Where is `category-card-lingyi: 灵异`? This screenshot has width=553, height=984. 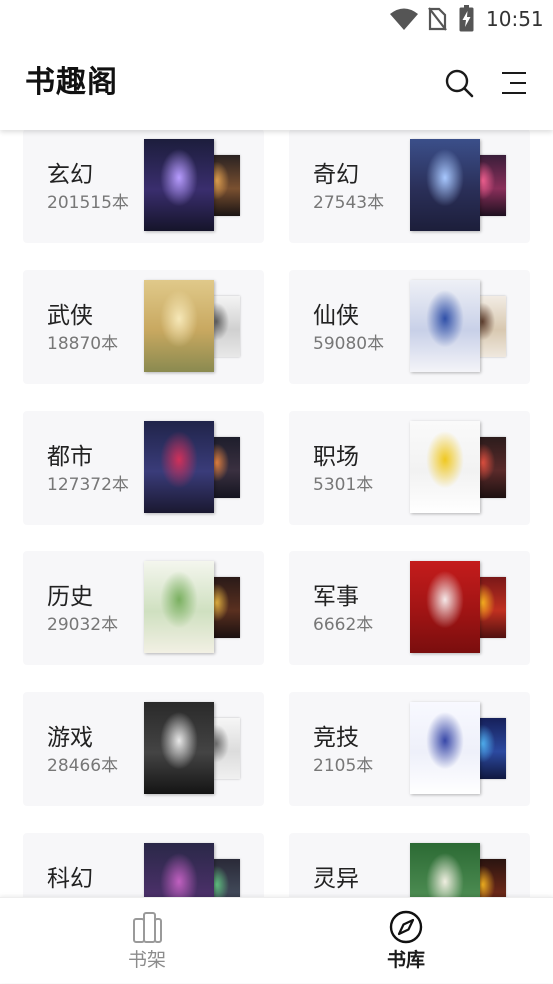
category-card-lingyi: 灵异 is located at coordinates (409, 865).